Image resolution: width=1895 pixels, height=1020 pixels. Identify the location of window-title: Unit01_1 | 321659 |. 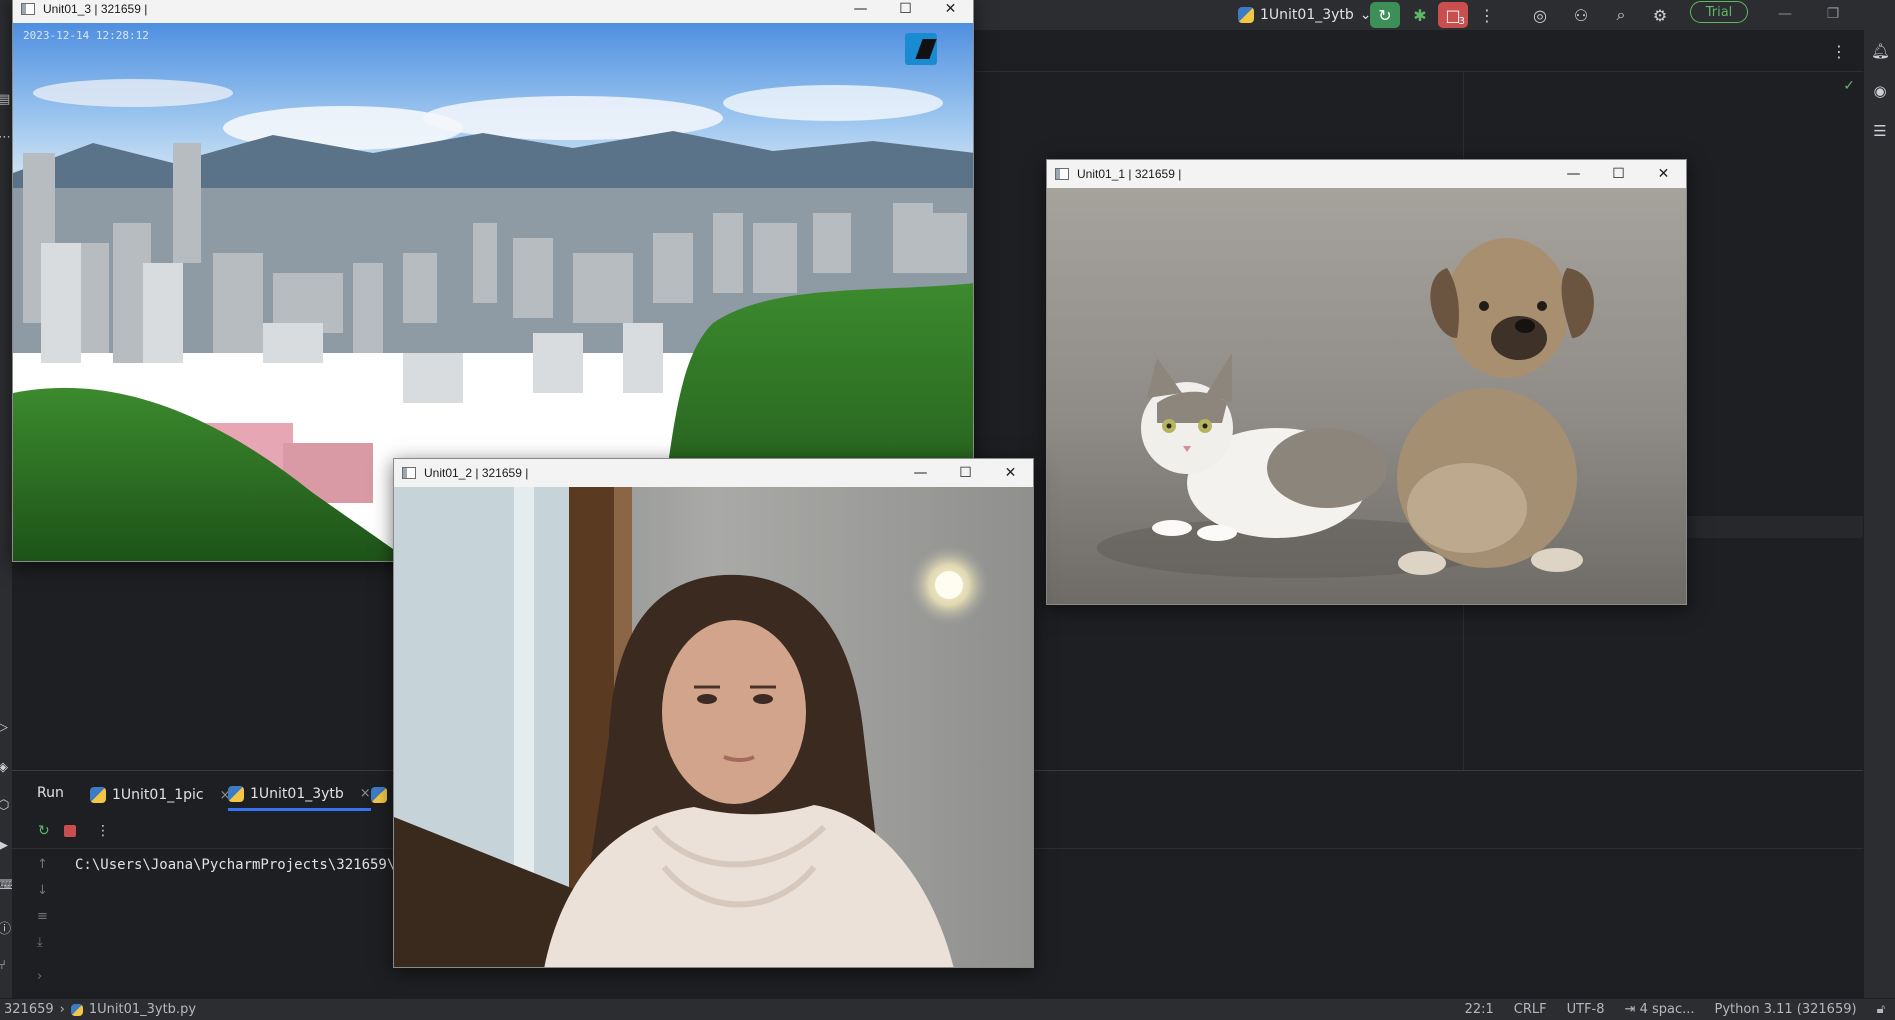
(1129, 174).